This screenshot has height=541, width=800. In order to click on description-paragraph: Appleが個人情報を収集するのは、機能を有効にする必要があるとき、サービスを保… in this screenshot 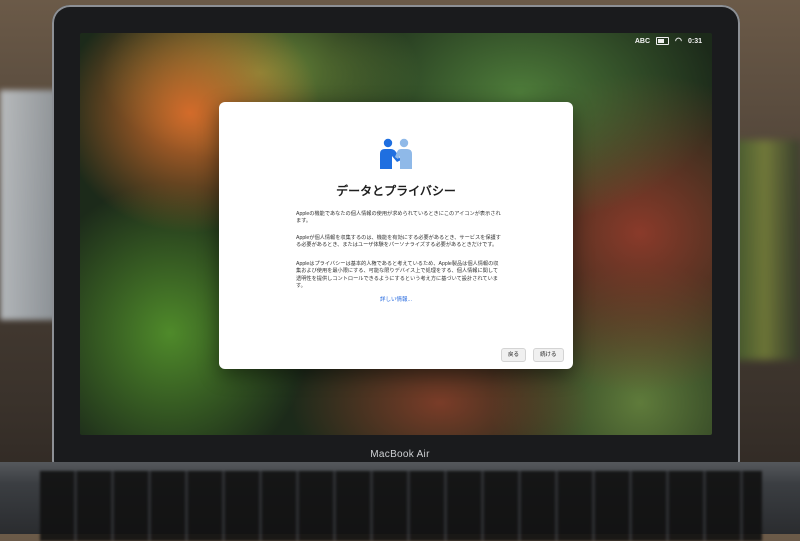, I will do `click(398, 242)`.